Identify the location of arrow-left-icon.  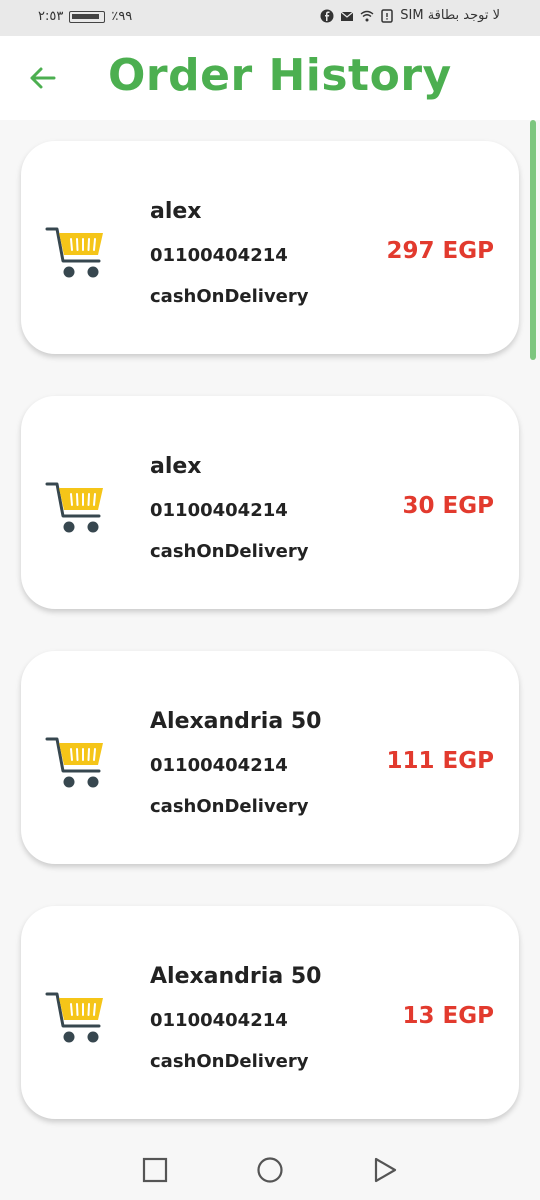
(43, 78).